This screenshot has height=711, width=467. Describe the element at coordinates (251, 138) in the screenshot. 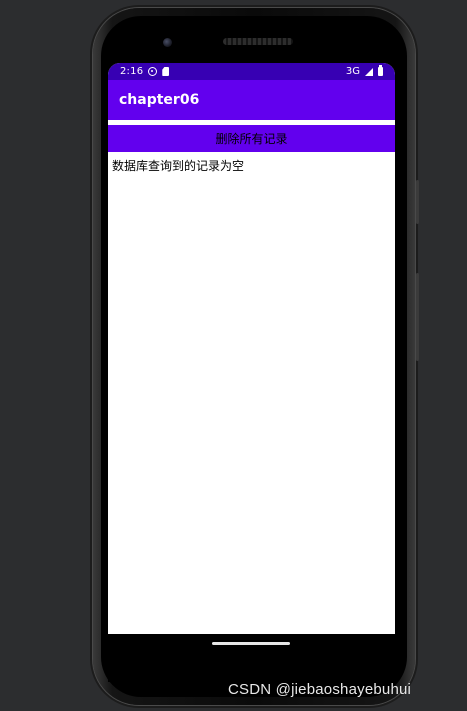

I see `delete-all-records-button: 删除所有记录` at that location.